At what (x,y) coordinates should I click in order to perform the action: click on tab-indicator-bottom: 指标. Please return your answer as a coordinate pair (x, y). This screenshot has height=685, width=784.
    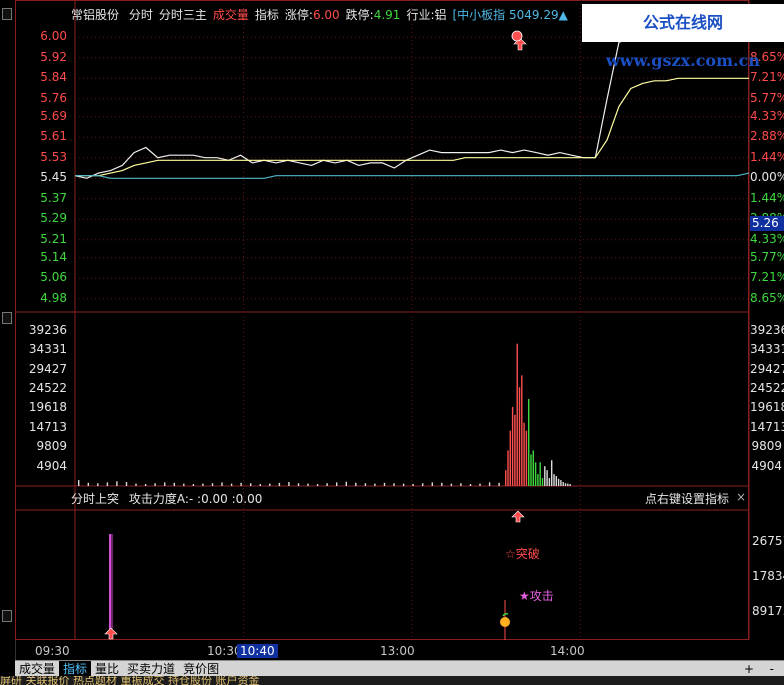
    Looking at the image, I should click on (75, 669).